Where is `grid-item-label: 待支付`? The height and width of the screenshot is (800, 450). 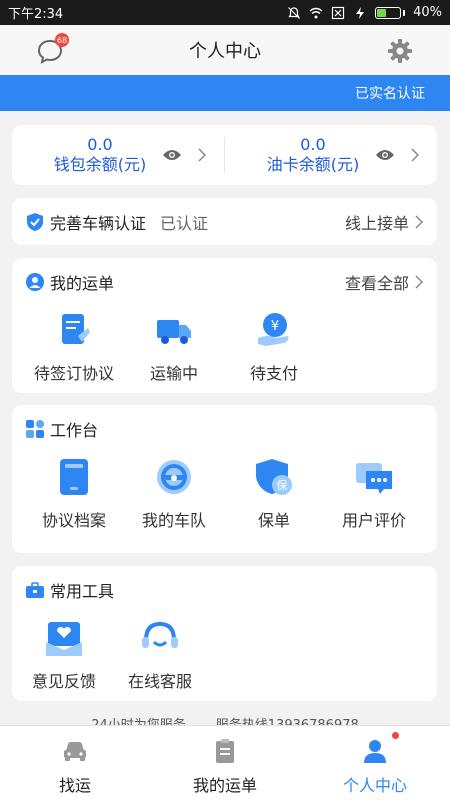 grid-item-label: 待支付 is located at coordinates (273, 373).